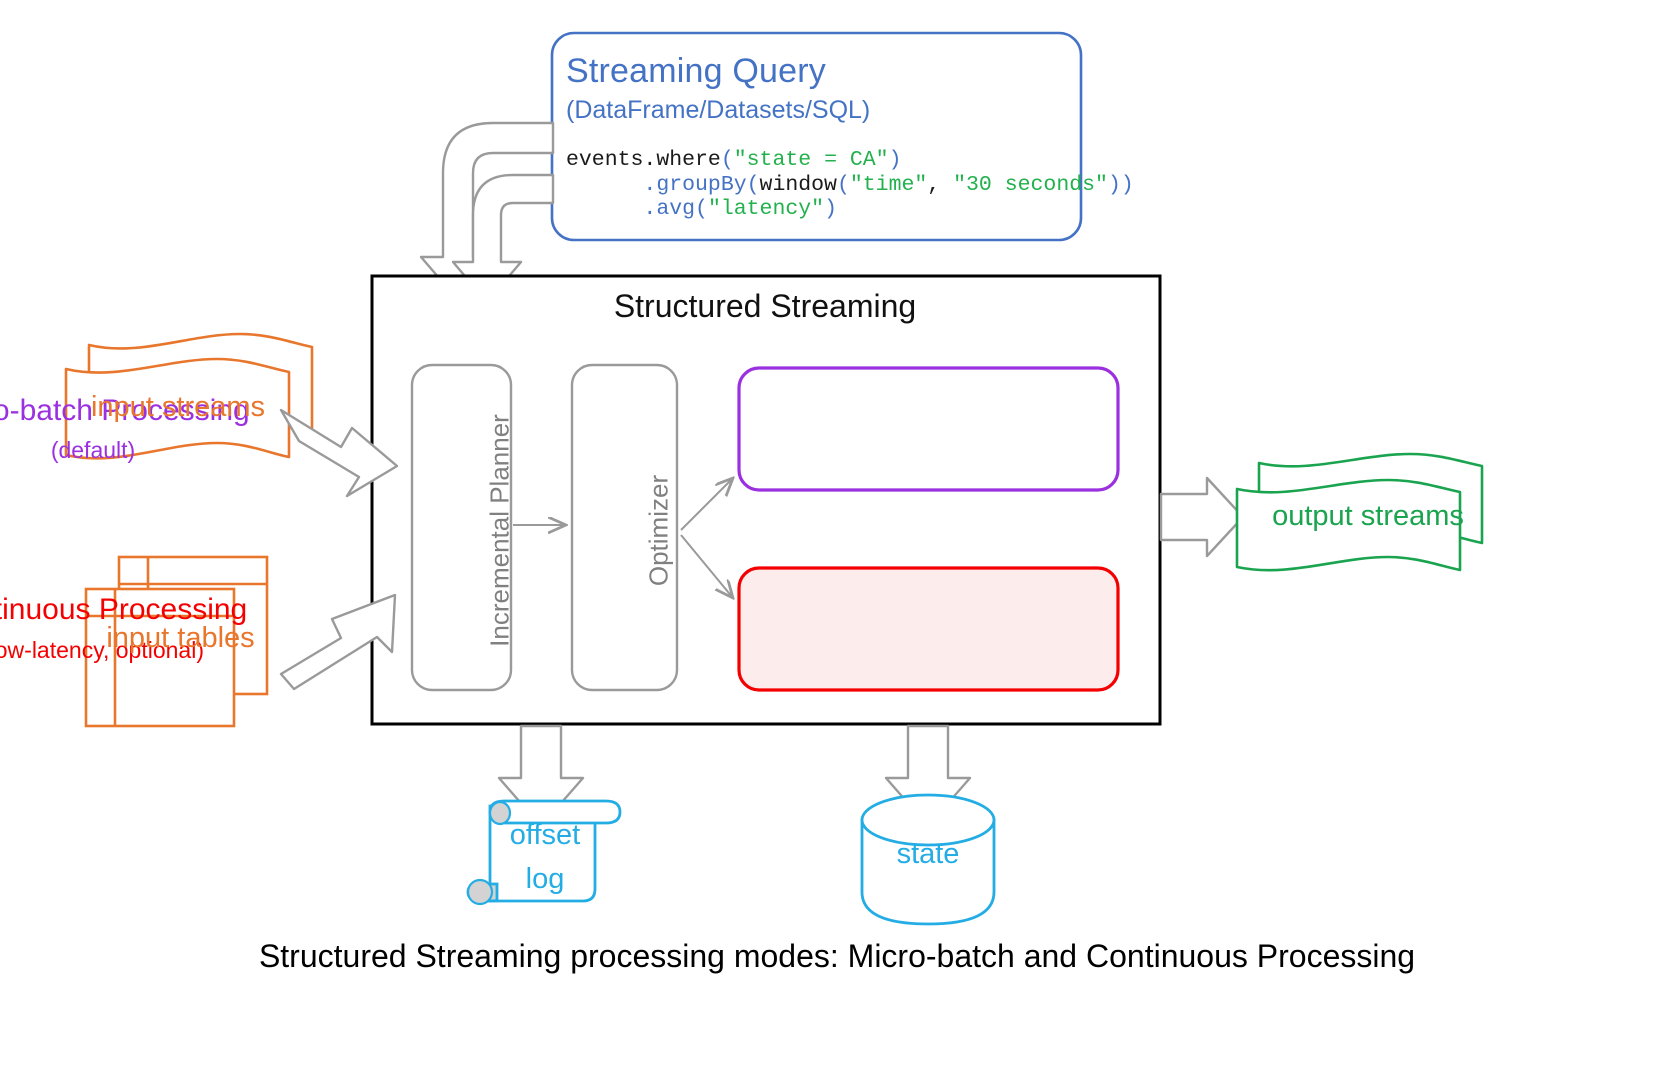  I want to click on code-token: ,, so click(940, 184).